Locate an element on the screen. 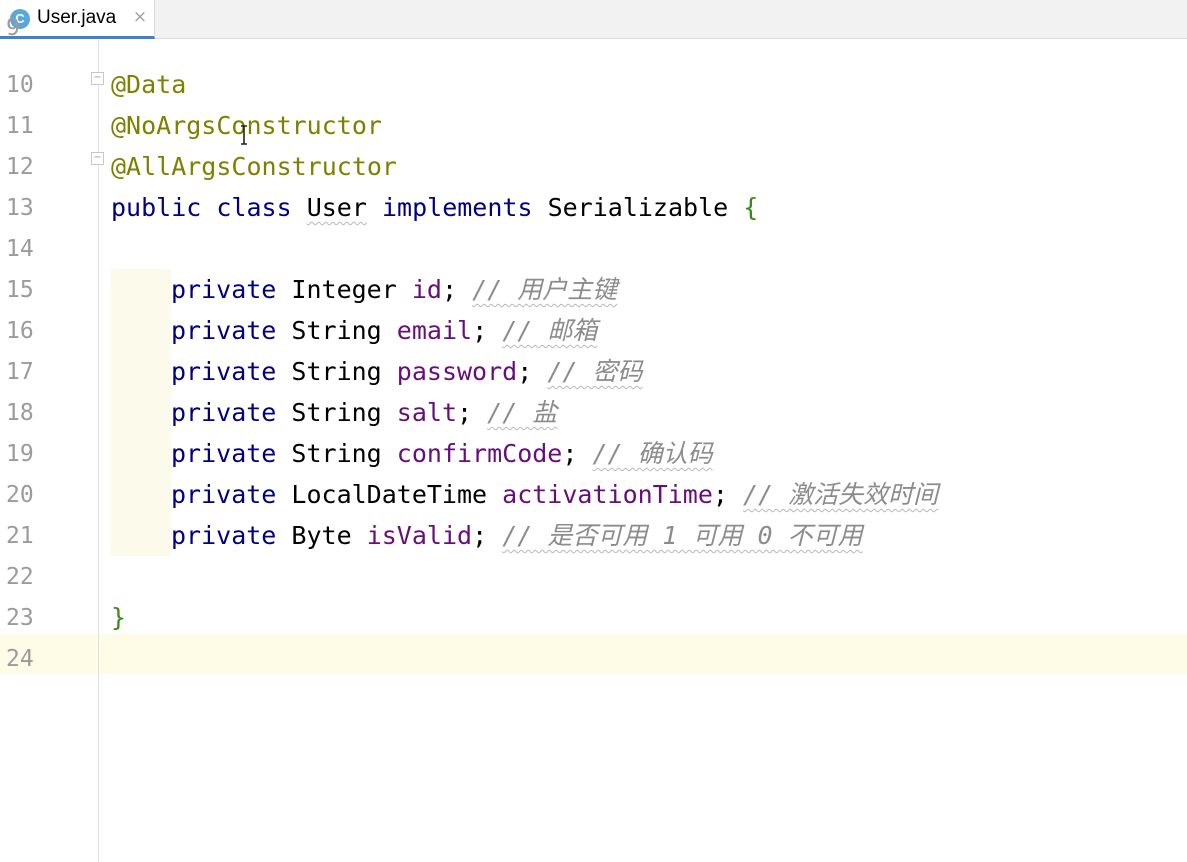 The width and height of the screenshot is (1187, 862). line-number: 19 is located at coordinates (20, 454).